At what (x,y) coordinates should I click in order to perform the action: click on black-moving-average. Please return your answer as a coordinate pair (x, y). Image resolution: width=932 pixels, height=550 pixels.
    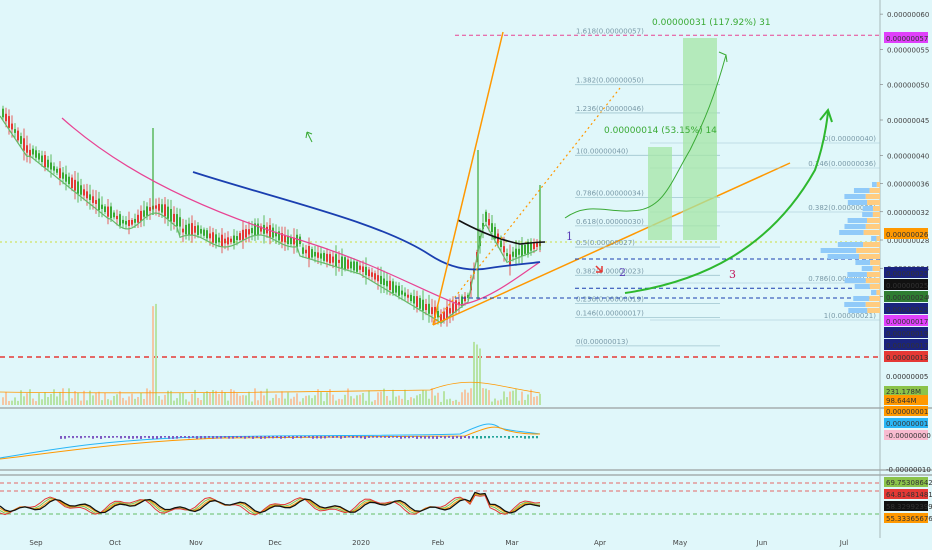
    Looking at the image, I should click on (501, 232).